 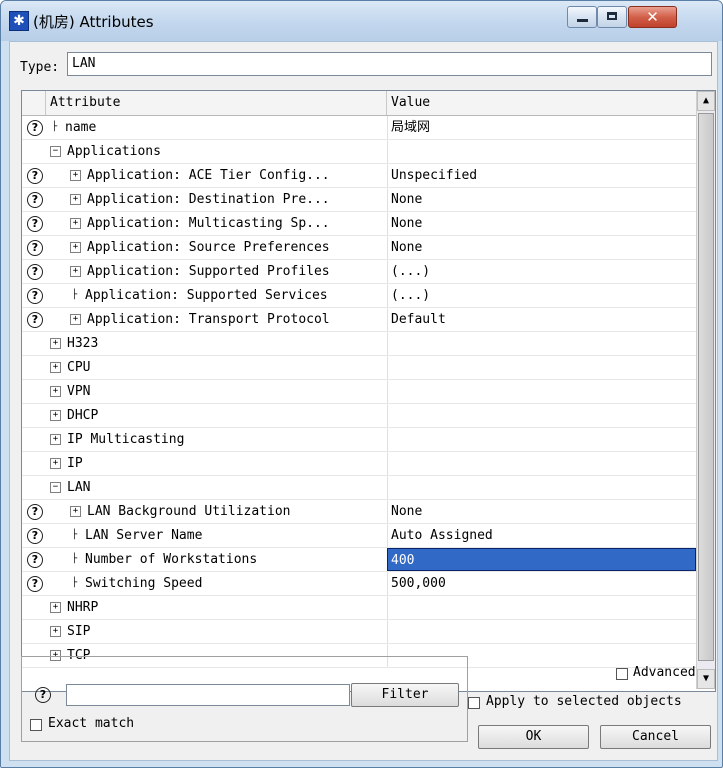 I want to click on attribute-value-cell: 400, so click(x=541, y=559).